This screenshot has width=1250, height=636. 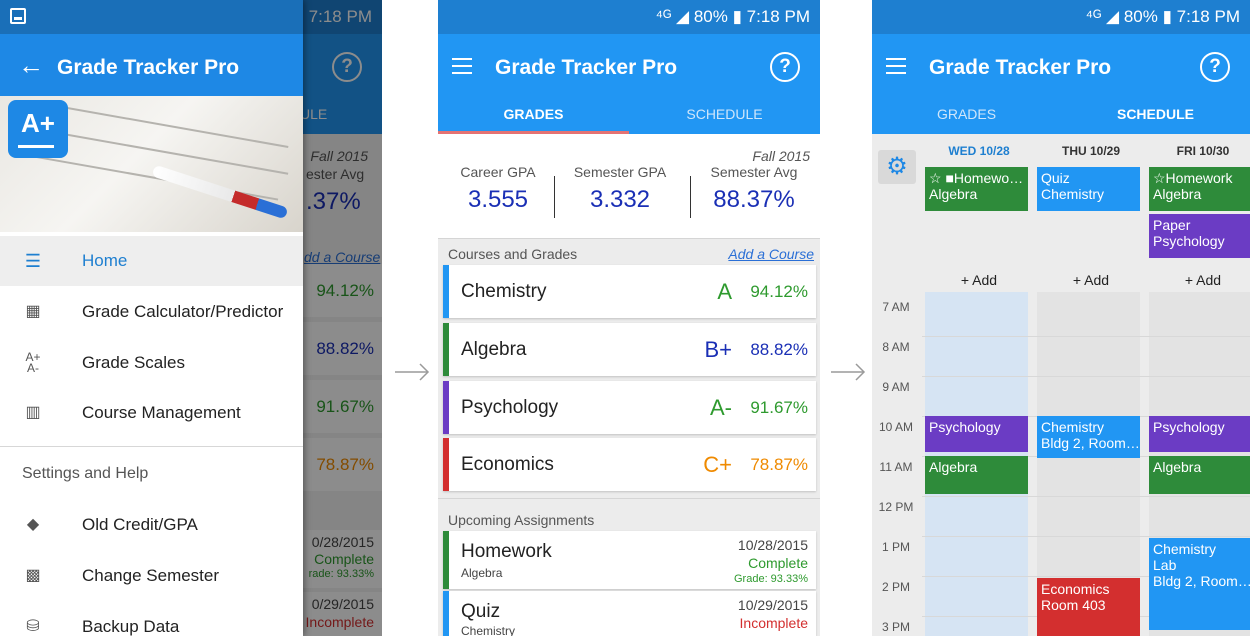 I want to click on paper-line, so click(x=175, y=127).